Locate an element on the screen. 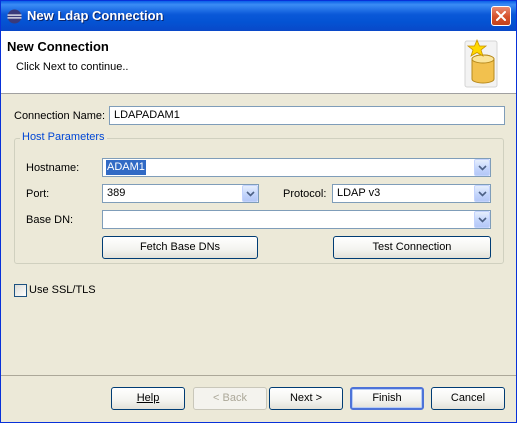 Image resolution: width=517 pixels, height=423 pixels. base-dn-dropdown-button is located at coordinates (482, 219).